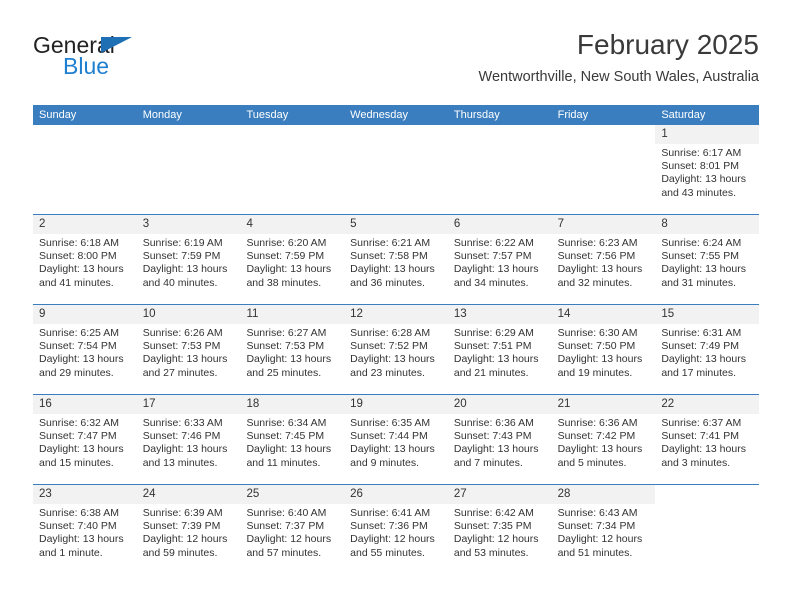 This screenshot has width=792, height=612. What do you see at coordinates (496, 456) in the screenshot?
I see `daylight-text: Daylight: 13 hours and 7 minutes.` at bounding box center [496, 456].